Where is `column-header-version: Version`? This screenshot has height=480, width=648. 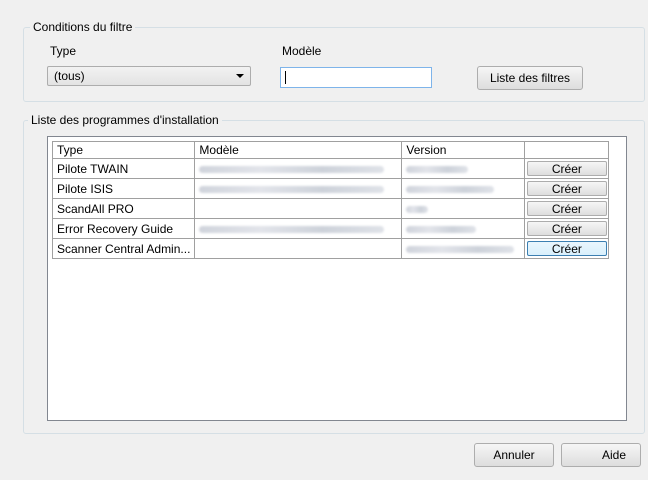 column-header-version: Version is located at coordinates (463, 150).